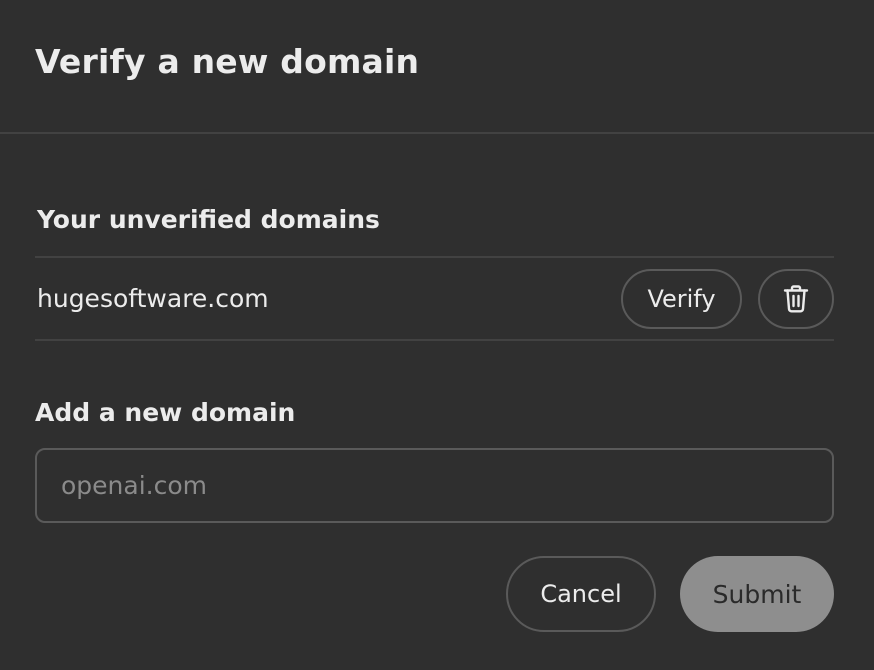 The width and height of the screenshot is (874, 670). I want to click on trash-icon, so click(796, 298).